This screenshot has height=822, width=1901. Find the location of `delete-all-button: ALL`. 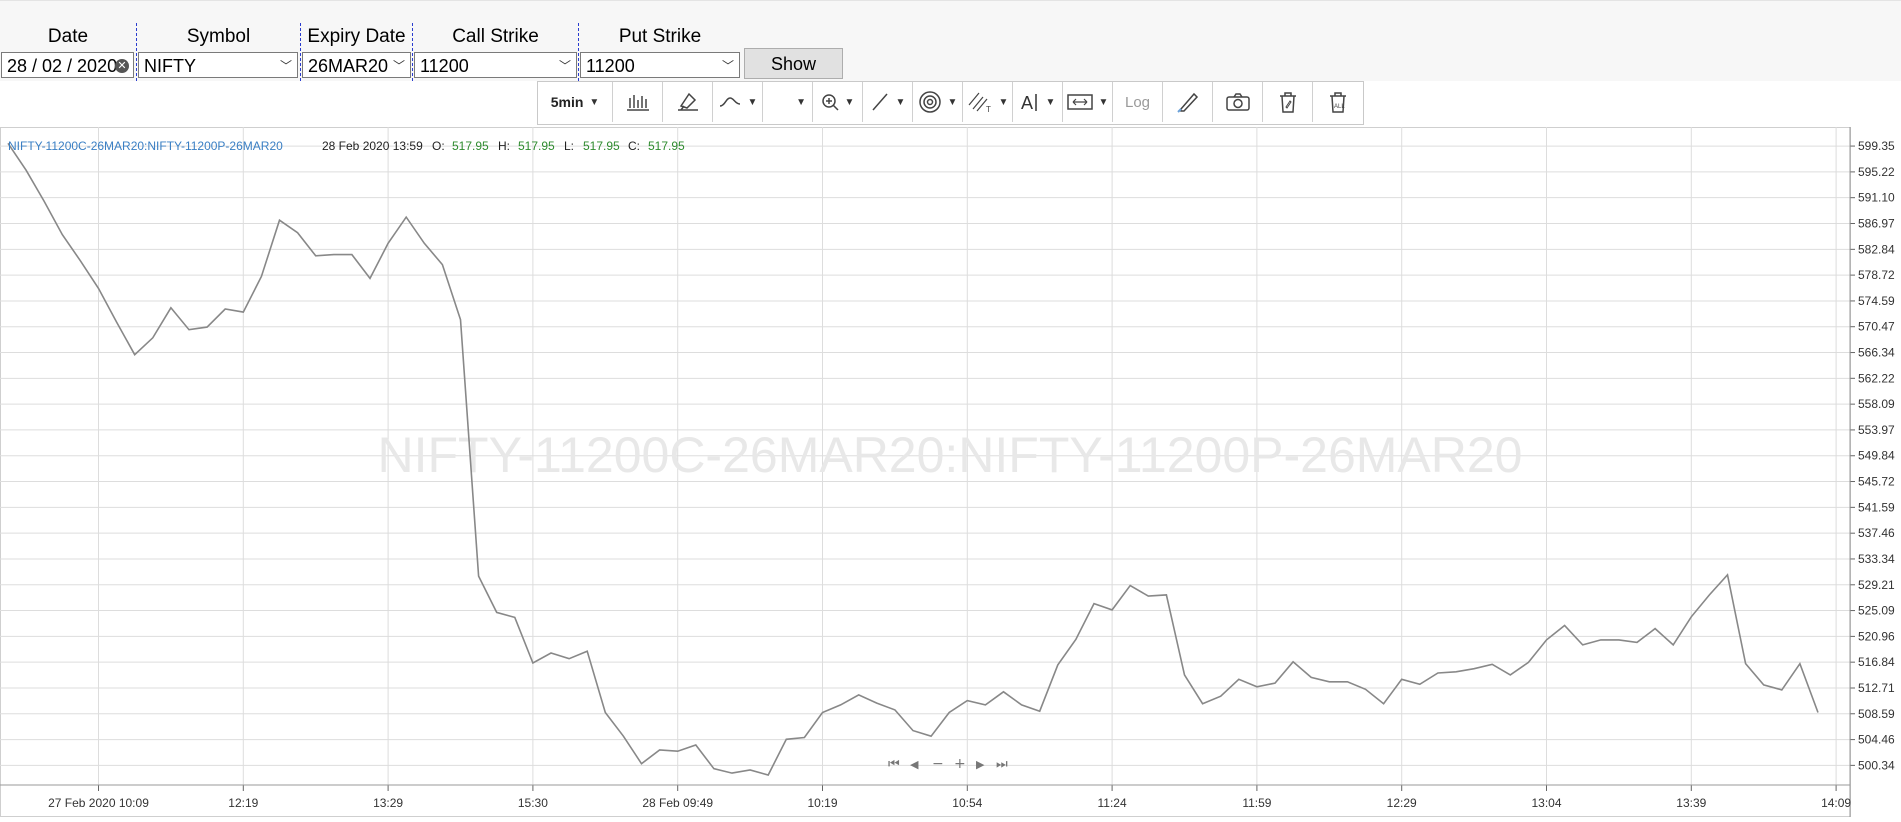

delete-all-button: ALL is located at coordinates (1338, 102).